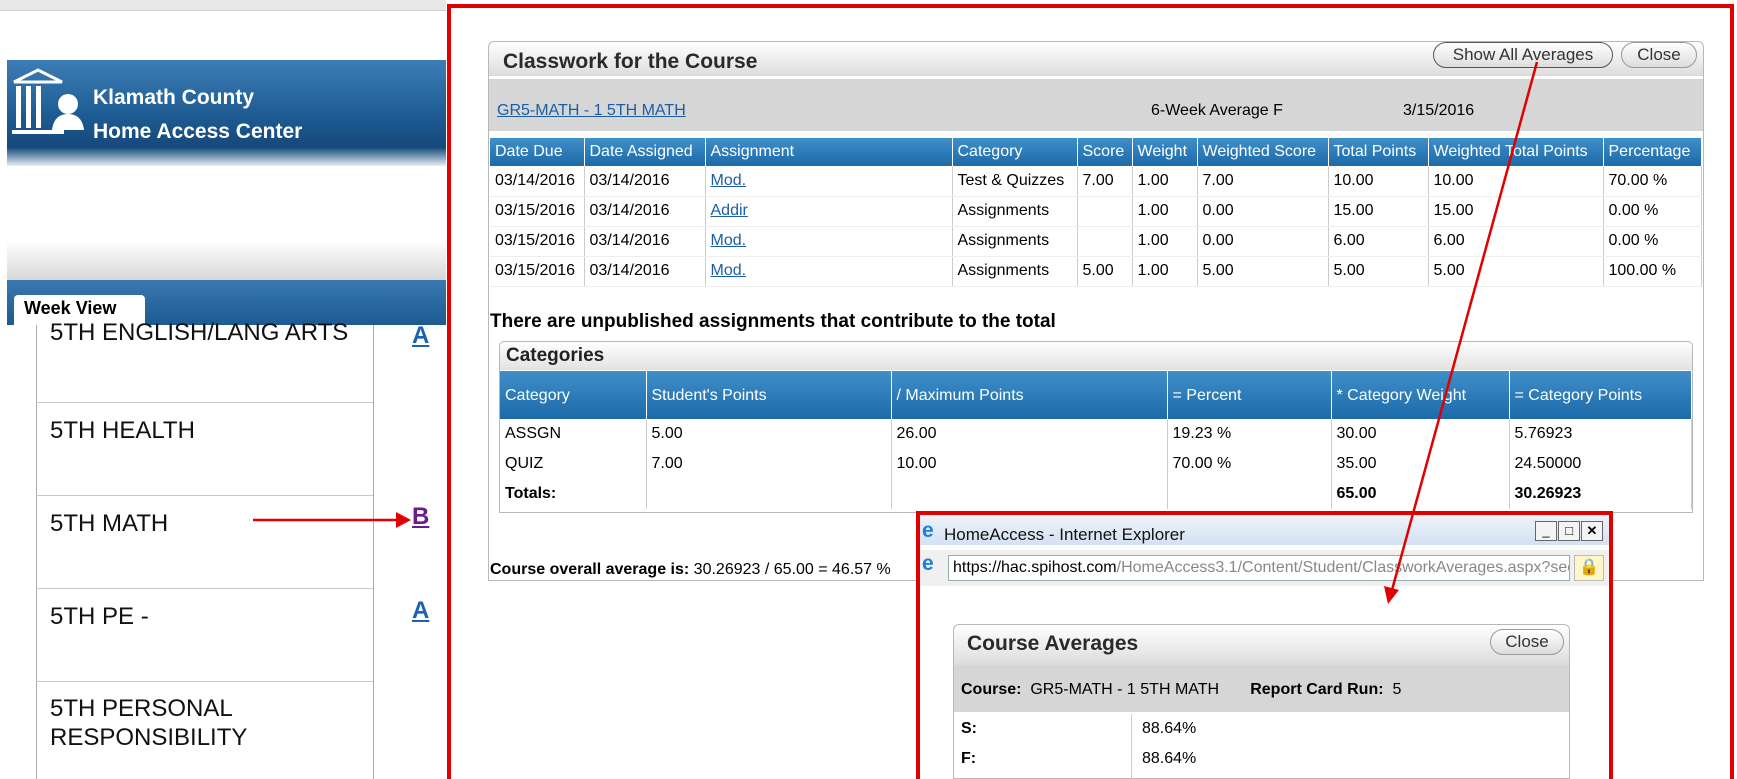 This screenshot has height=779, width=1737. What do you see at coordinates (590, 569) in the screenshot?
I see `overall-average-label: Course overall average is:` at bounding box center [590, 569].